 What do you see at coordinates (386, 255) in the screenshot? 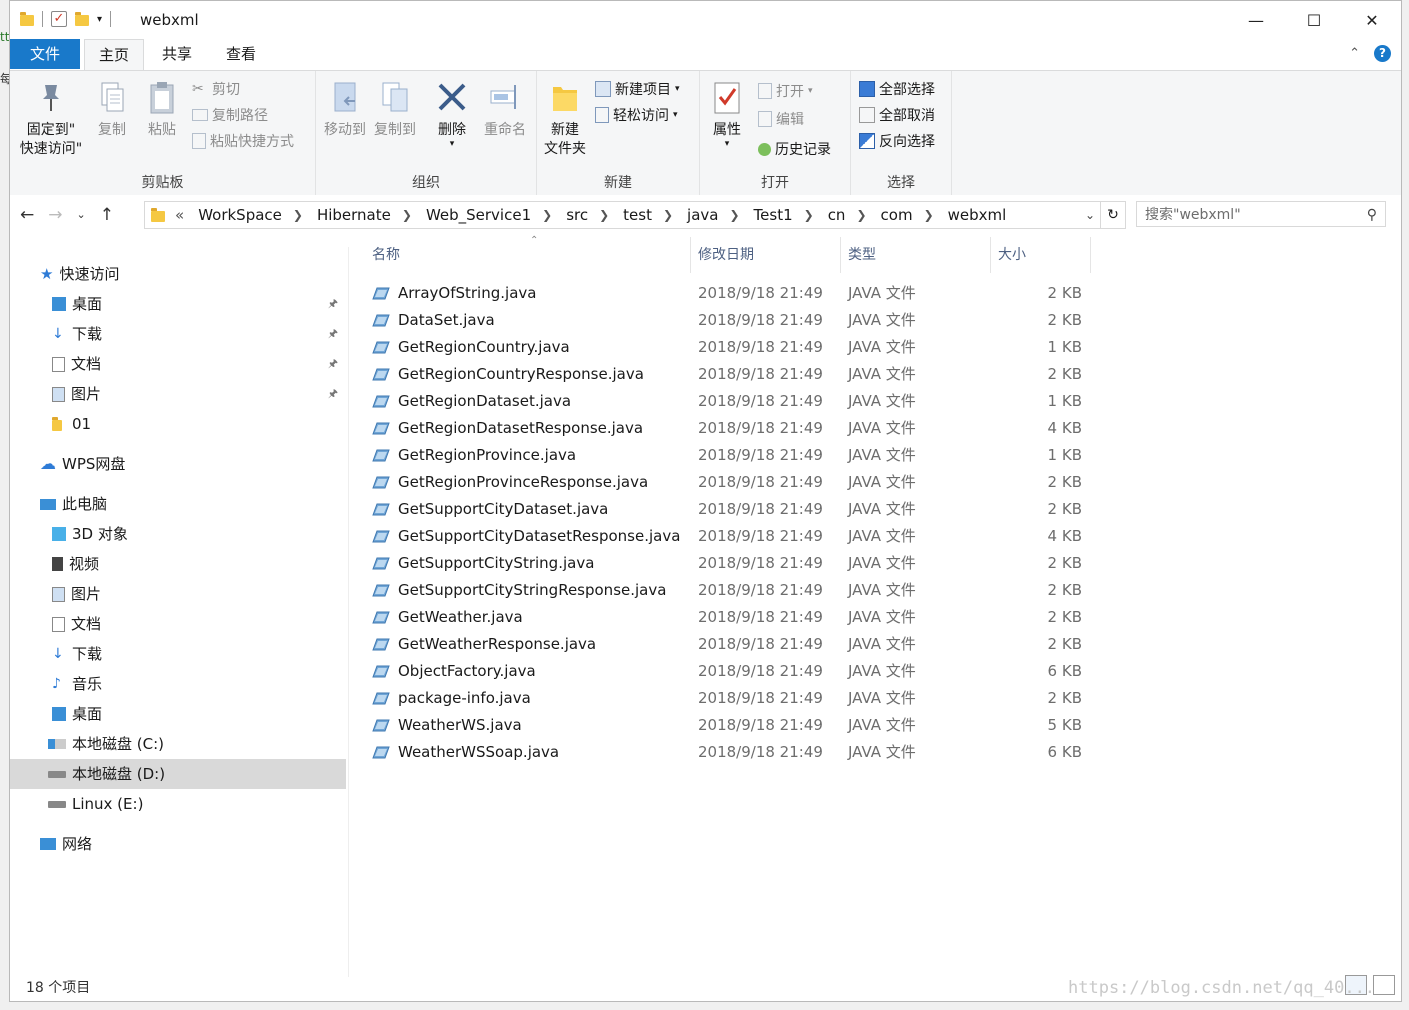
I see `column-header-name: 名称` at bounding box center [386, 255].